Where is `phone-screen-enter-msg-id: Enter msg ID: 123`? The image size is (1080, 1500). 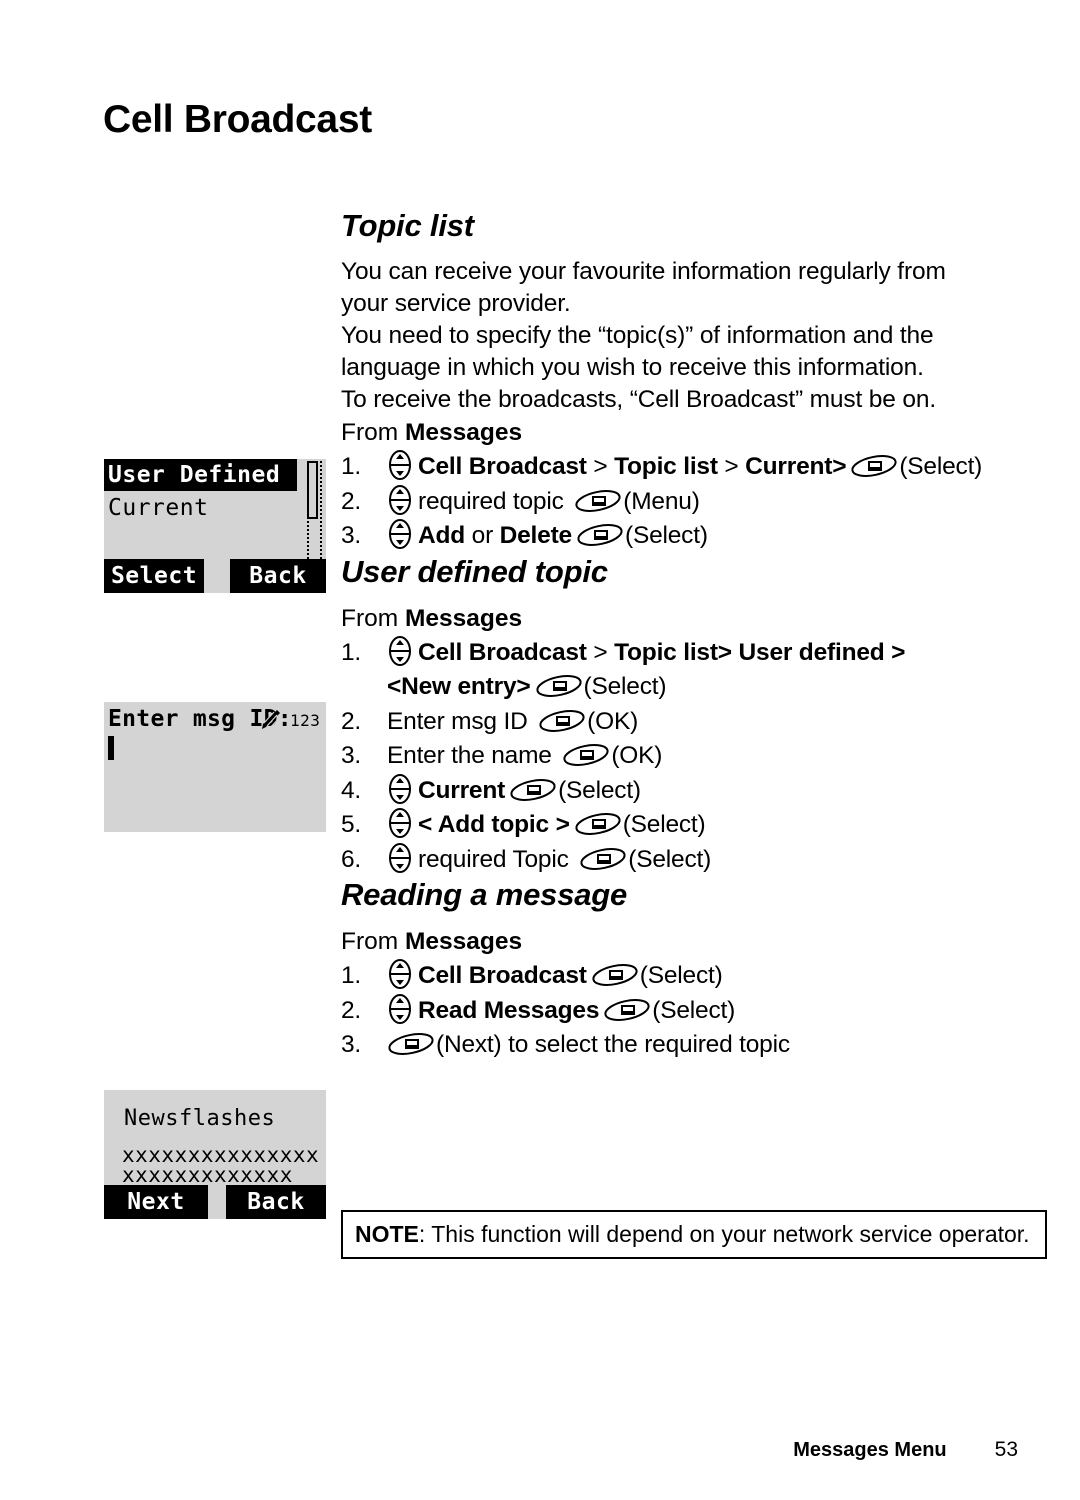 phone-screen-enter-msg-id: Enter msg ID: 123 is located at coordinates (215, 767).